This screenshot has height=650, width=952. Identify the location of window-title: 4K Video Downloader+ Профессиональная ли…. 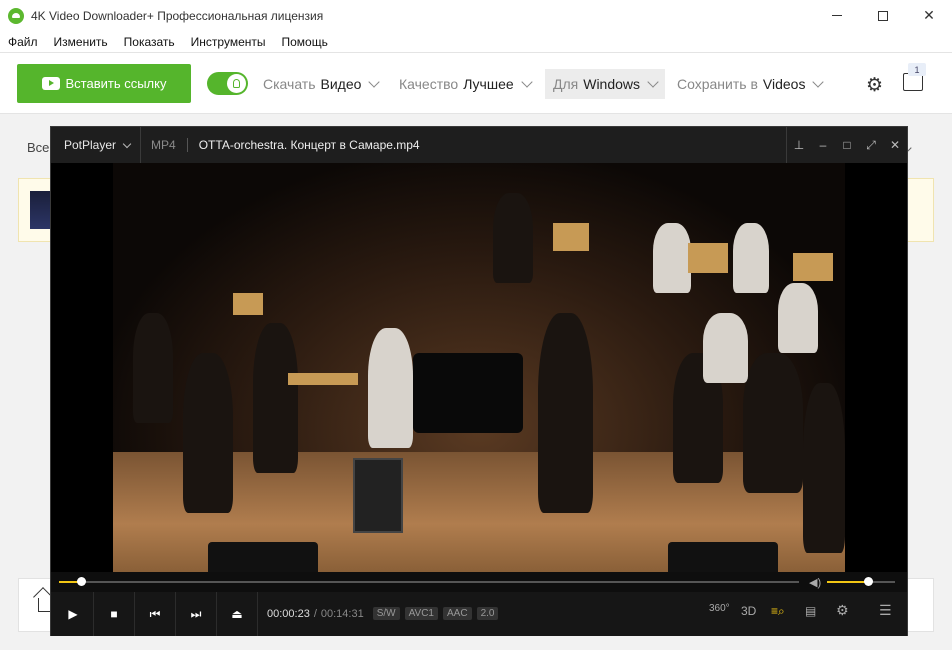
(177, 15).